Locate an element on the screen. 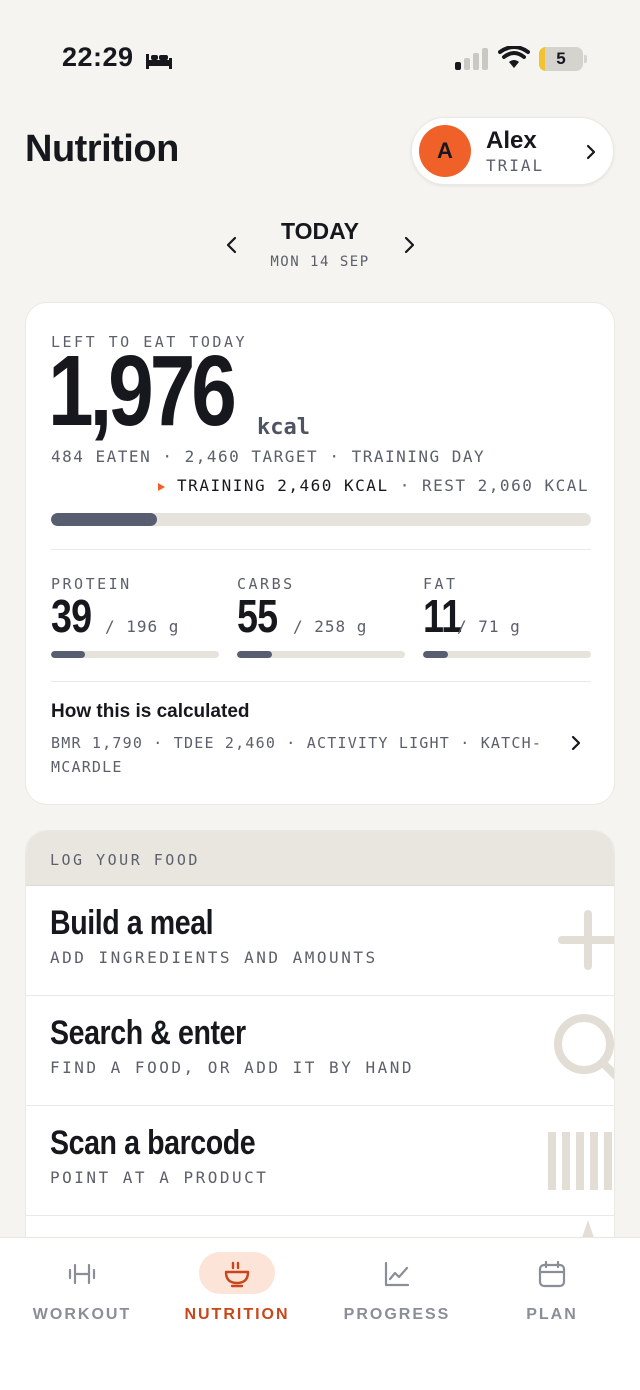 This screenshot has height=1390, width=640. profile-name: Alex is located at coordinates (511, 140).